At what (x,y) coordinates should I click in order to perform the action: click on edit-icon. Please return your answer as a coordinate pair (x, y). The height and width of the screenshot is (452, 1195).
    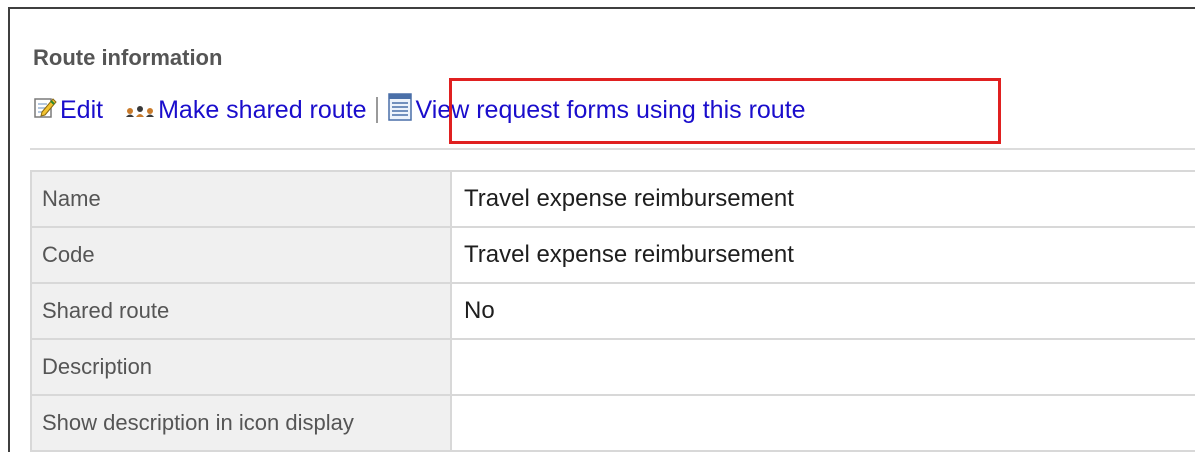
    Looking at the image, I should click on (45, 110).